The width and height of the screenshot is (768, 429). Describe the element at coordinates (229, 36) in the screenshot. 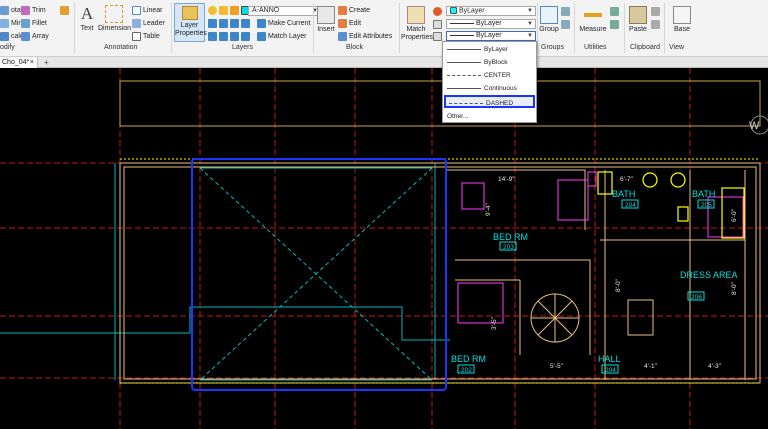

I see `layer-tools-row2` at that location.